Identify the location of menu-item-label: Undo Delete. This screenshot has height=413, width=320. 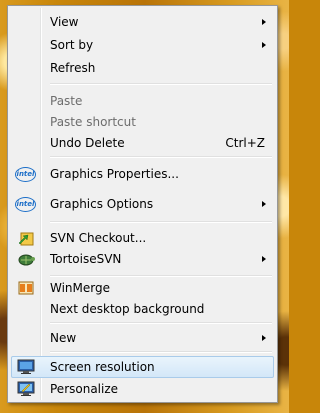
(87, 143).